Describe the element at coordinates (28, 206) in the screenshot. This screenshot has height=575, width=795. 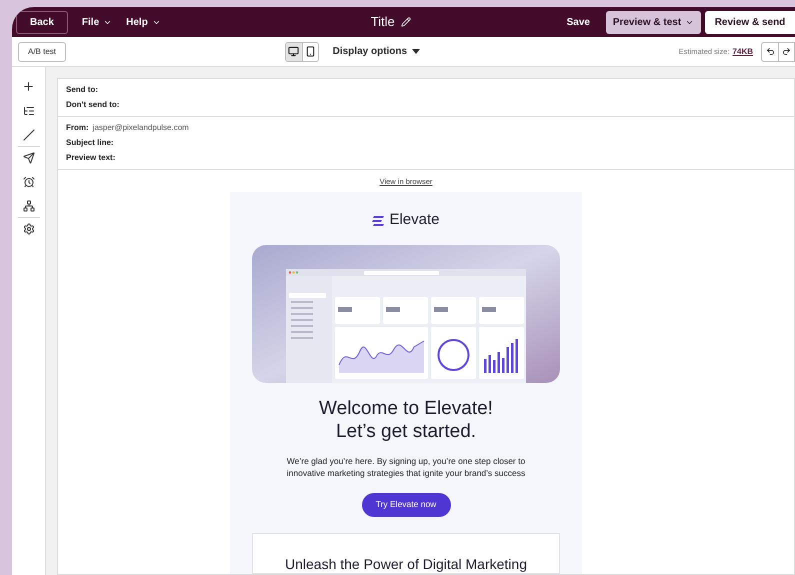
I see `network-icon` at that location.